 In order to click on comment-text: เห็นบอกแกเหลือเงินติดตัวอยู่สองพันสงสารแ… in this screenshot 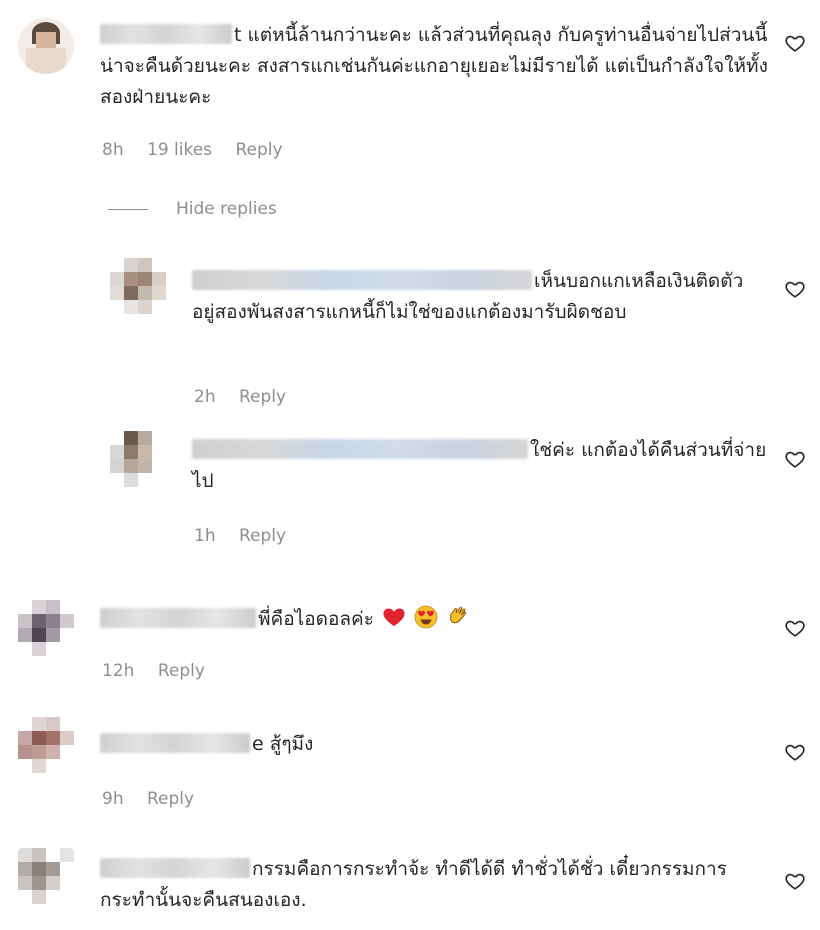, I will do `click(468, 296)`.